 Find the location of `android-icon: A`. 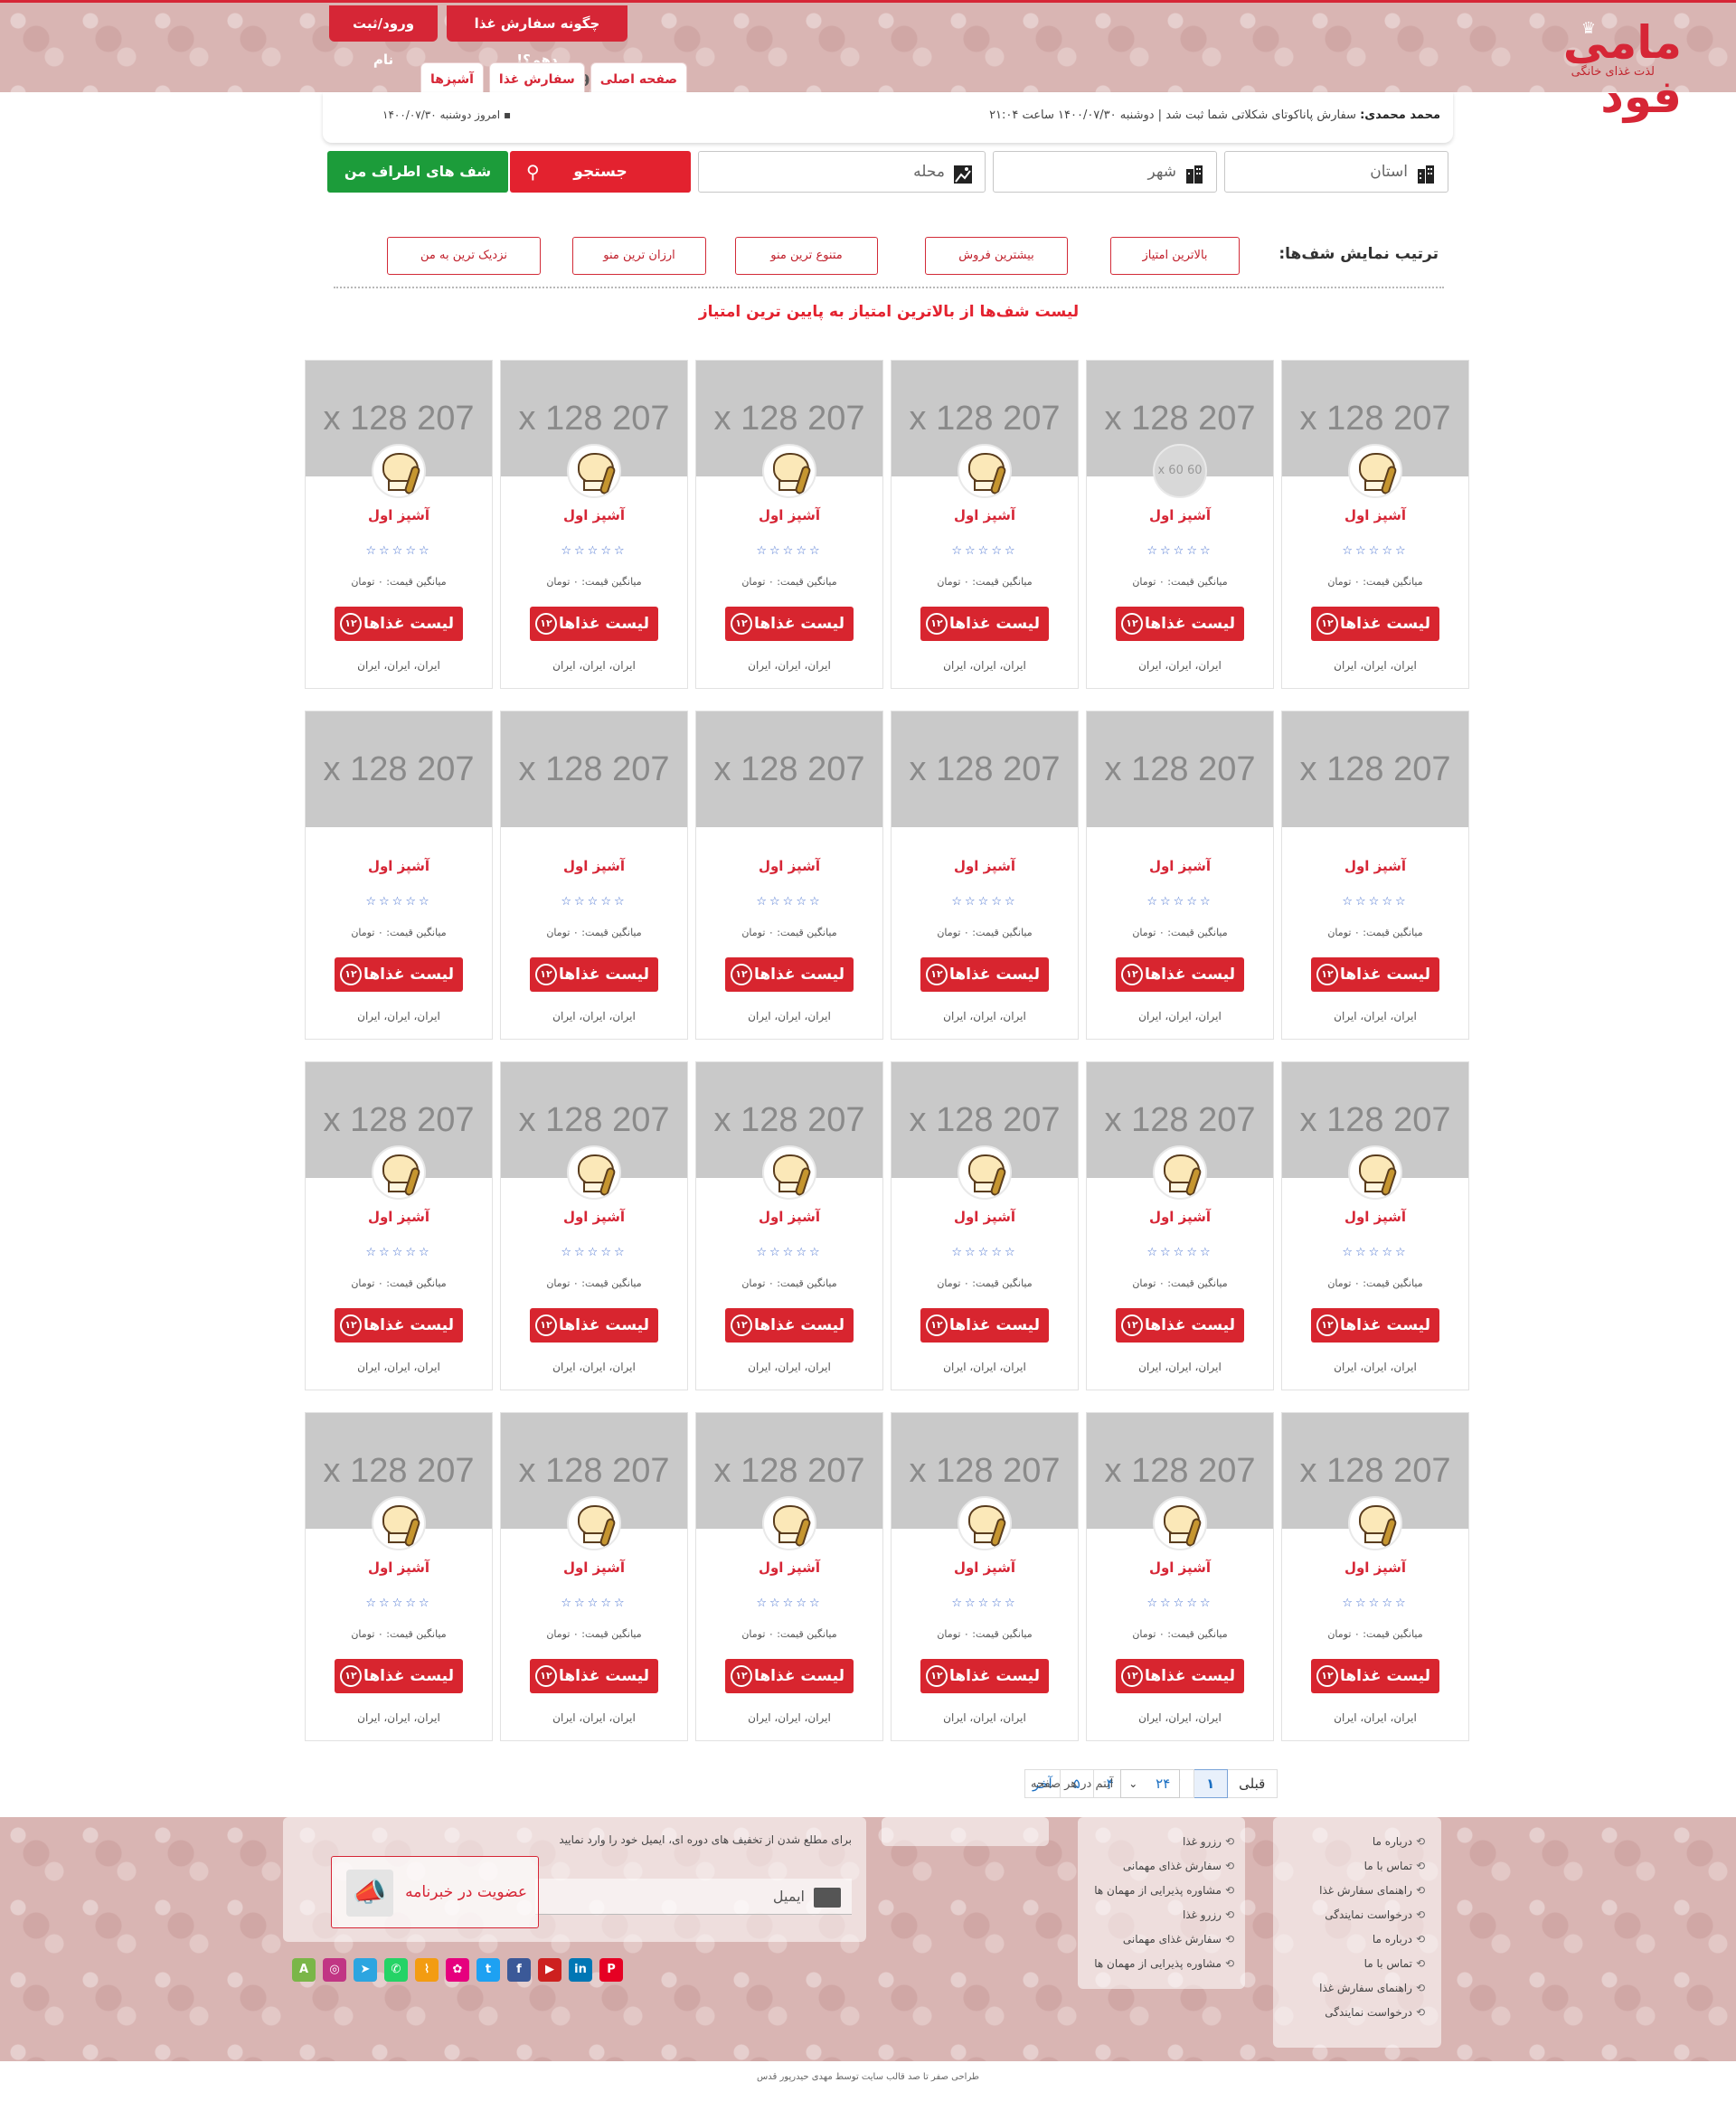

android-icon: A is located at coordinates (304, 1970).